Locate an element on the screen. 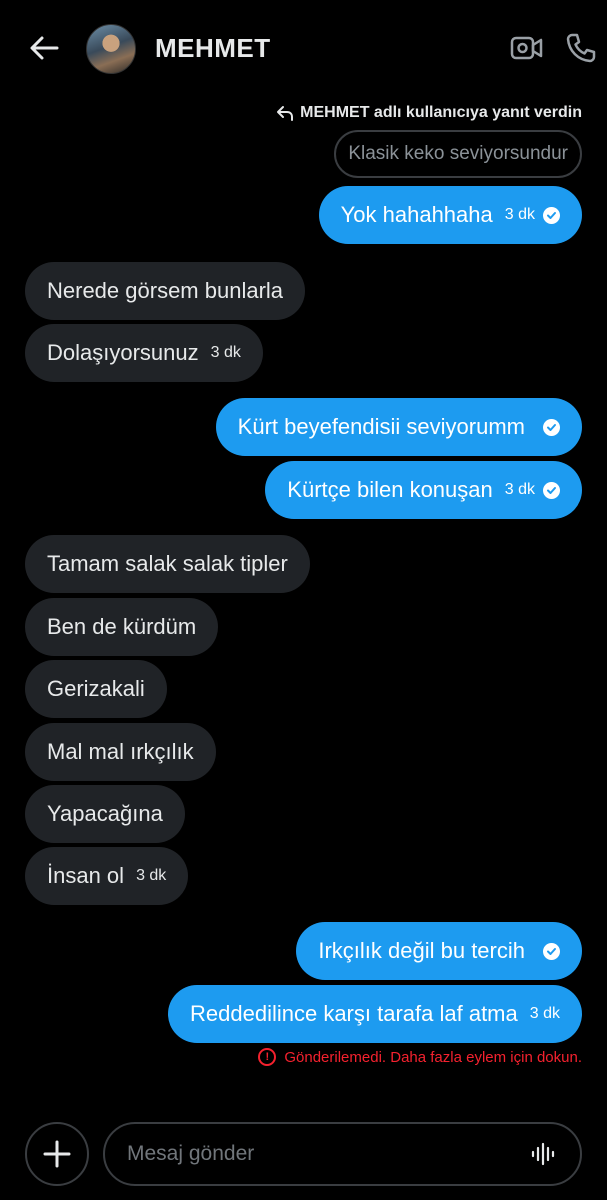 The image size is (607, 1200). message-bubble-outgoing: Kürtçe bilen konuşan 3 dk is located at coordinates (423, 490).